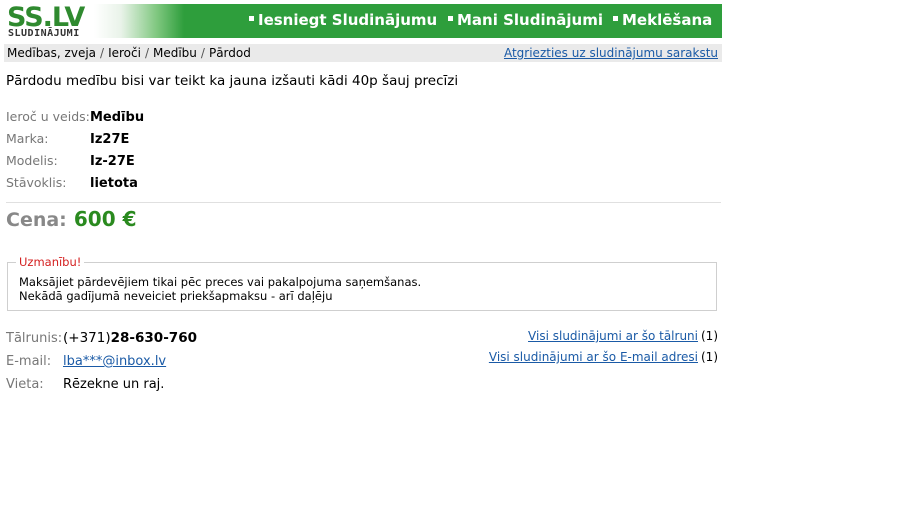 The image size is (900, 506). I want to click on spec-value: Iz-27E, so click(112, 161).